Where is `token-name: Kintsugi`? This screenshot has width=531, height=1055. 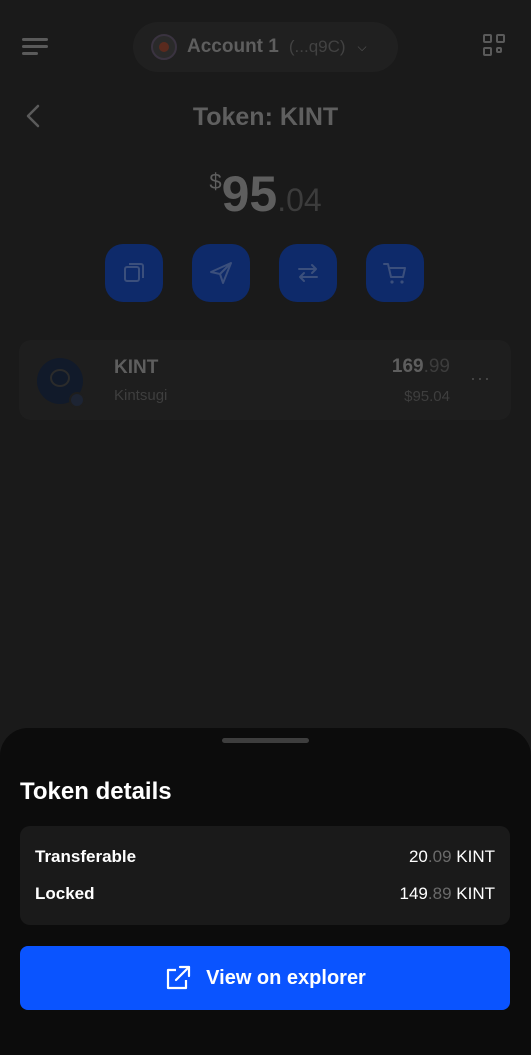
token-name: Kintsugi is located at coordinates (141, 395).